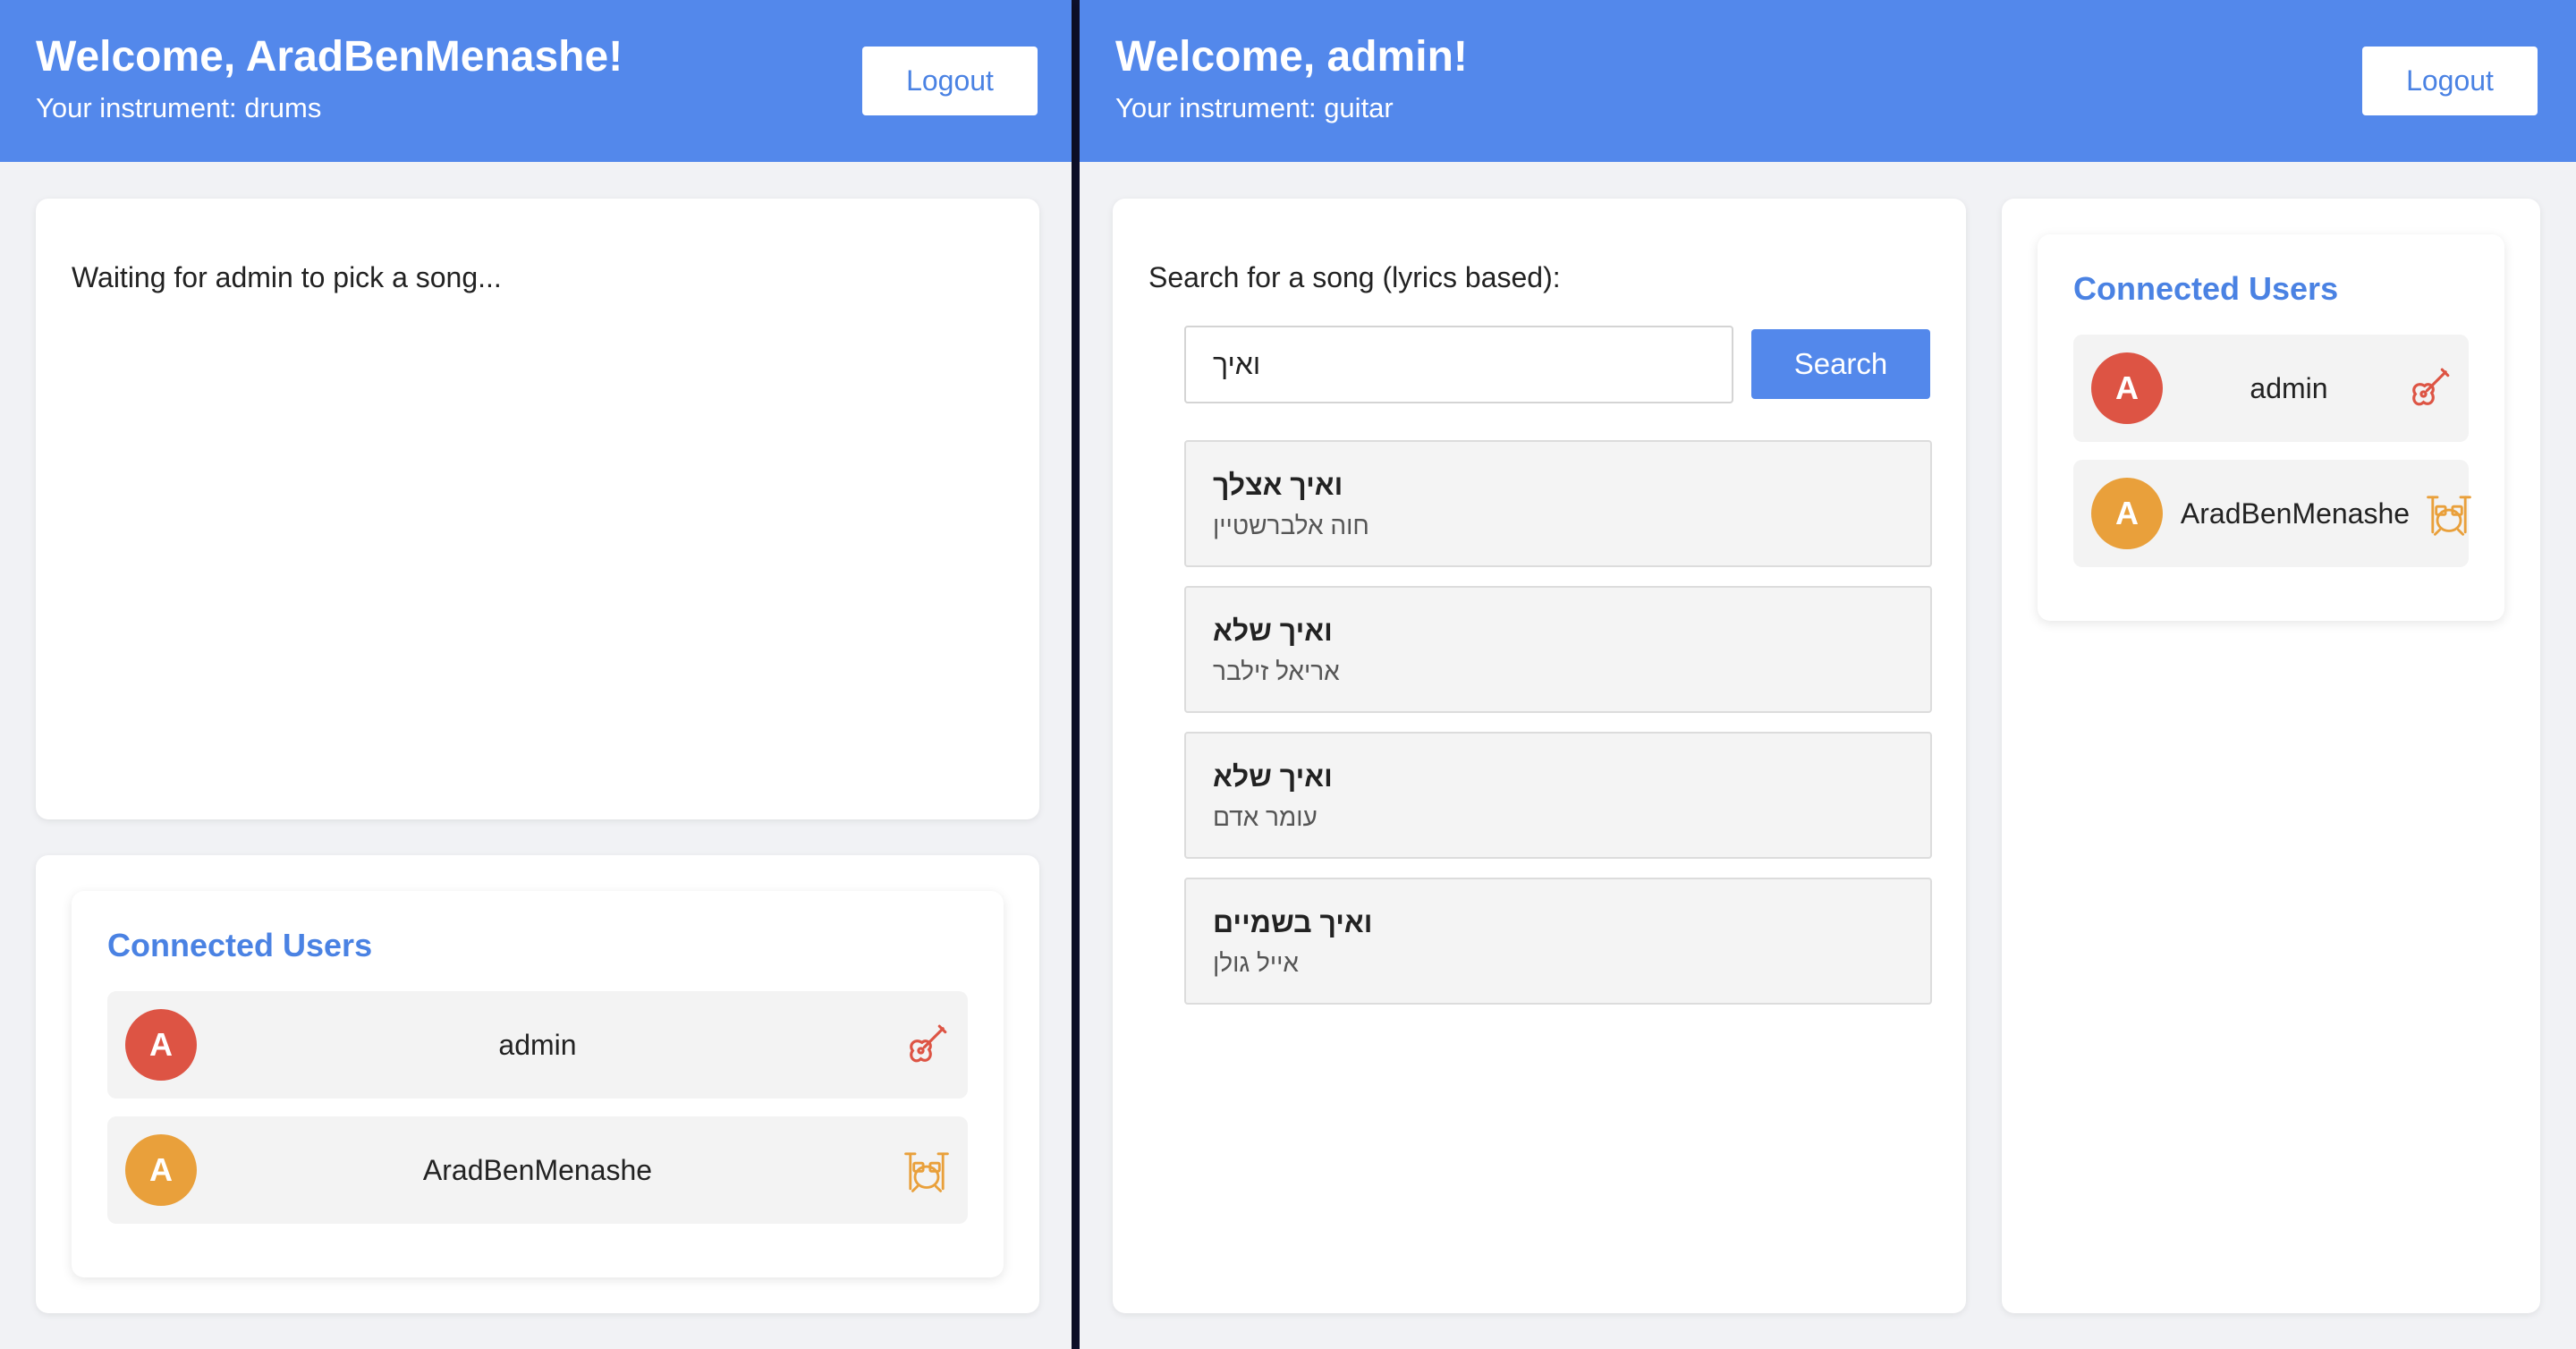 The height and width of the screenshot is (1349, 2576). What do you see at coordinates (1254, 107) in the screenshot?
I see `instrument-label: Your instrument: guitar` at bounding box center [1254, 107].